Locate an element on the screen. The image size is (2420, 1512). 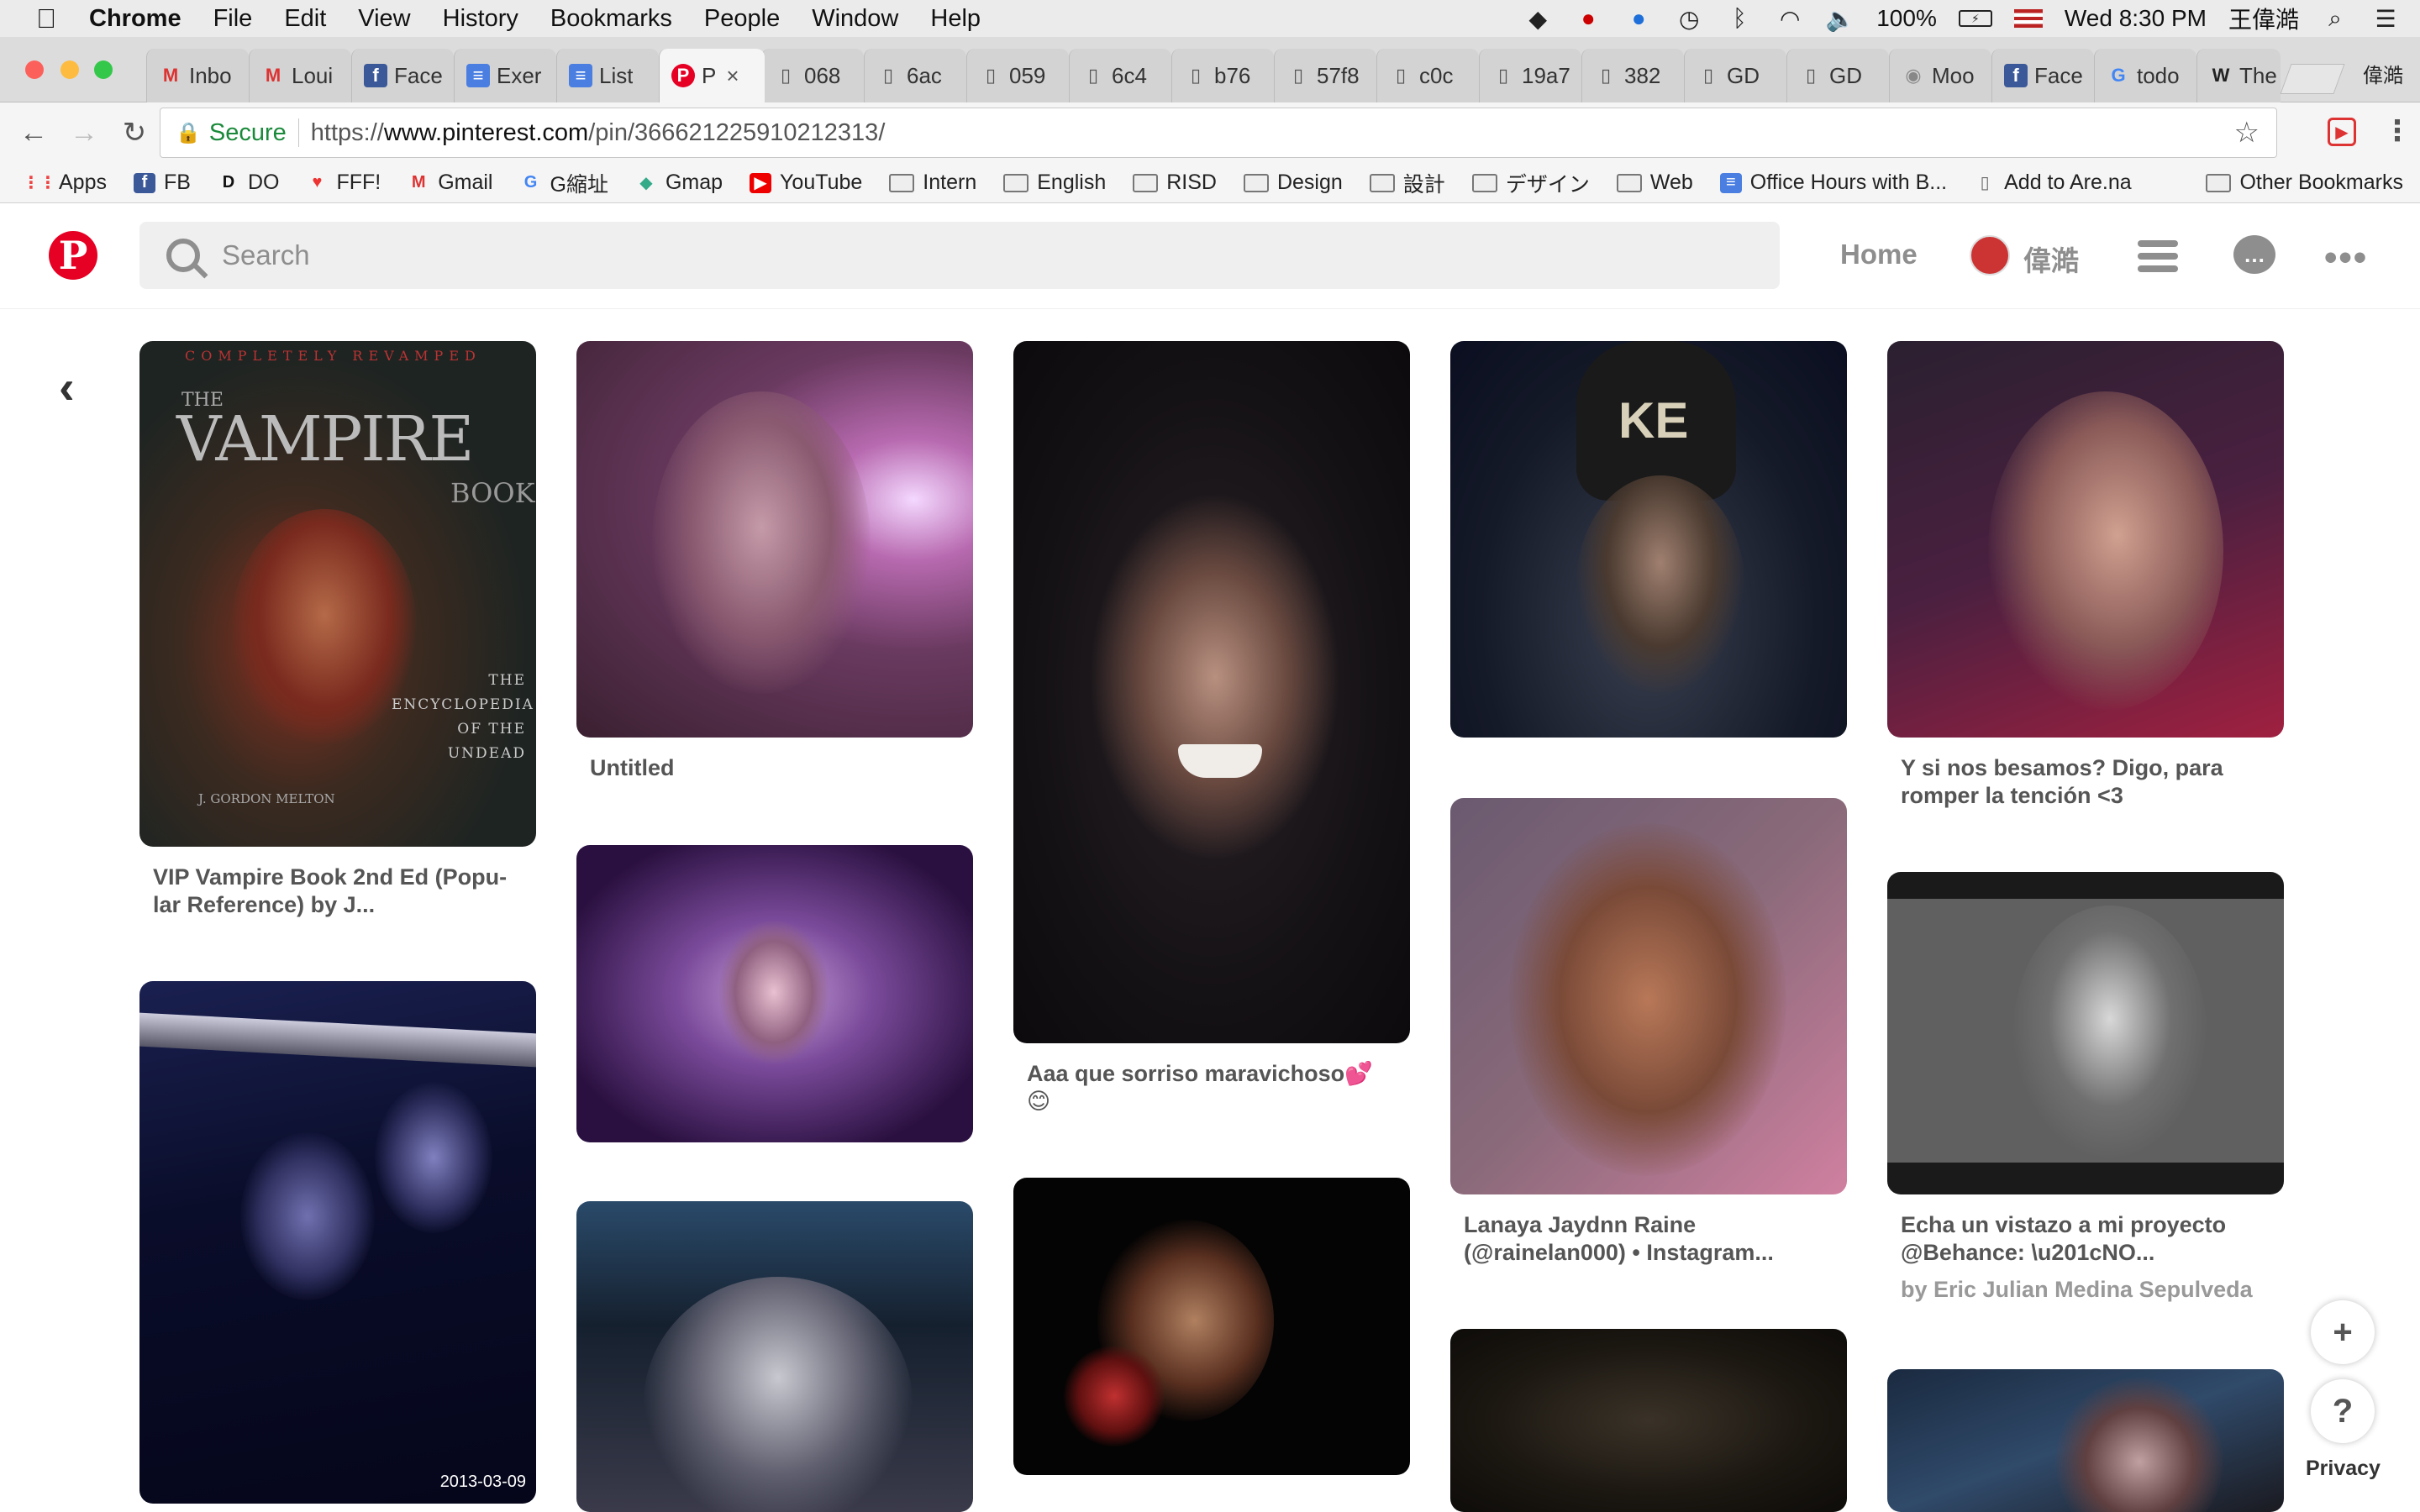
tab-20: W The is located at coordinates (2238, 75).